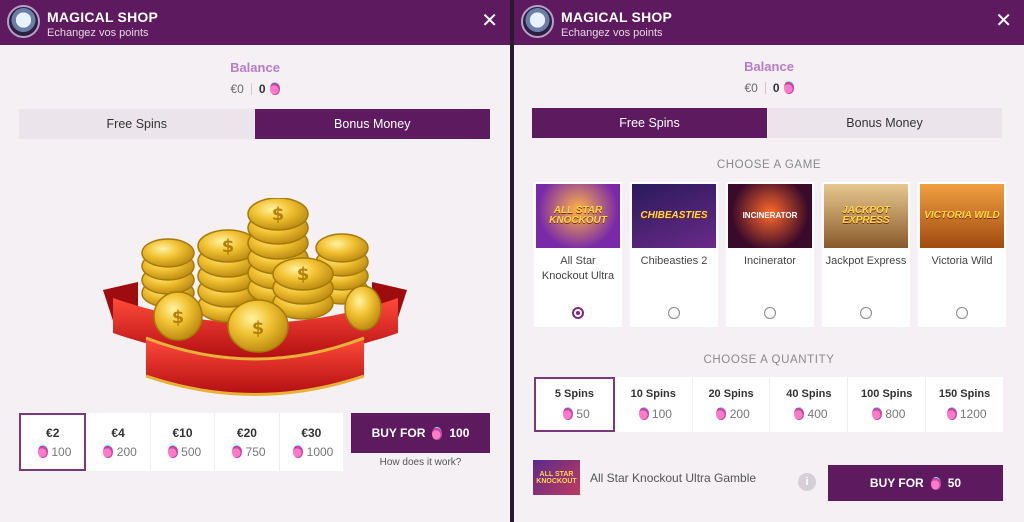 The width and height of the screenshot is (1024, 522). What do you see at coordinates (255, 297) in the screenshot?
I see `coin-pile-illustration: $ $ $ $ $` at bounding box center [255, 297].